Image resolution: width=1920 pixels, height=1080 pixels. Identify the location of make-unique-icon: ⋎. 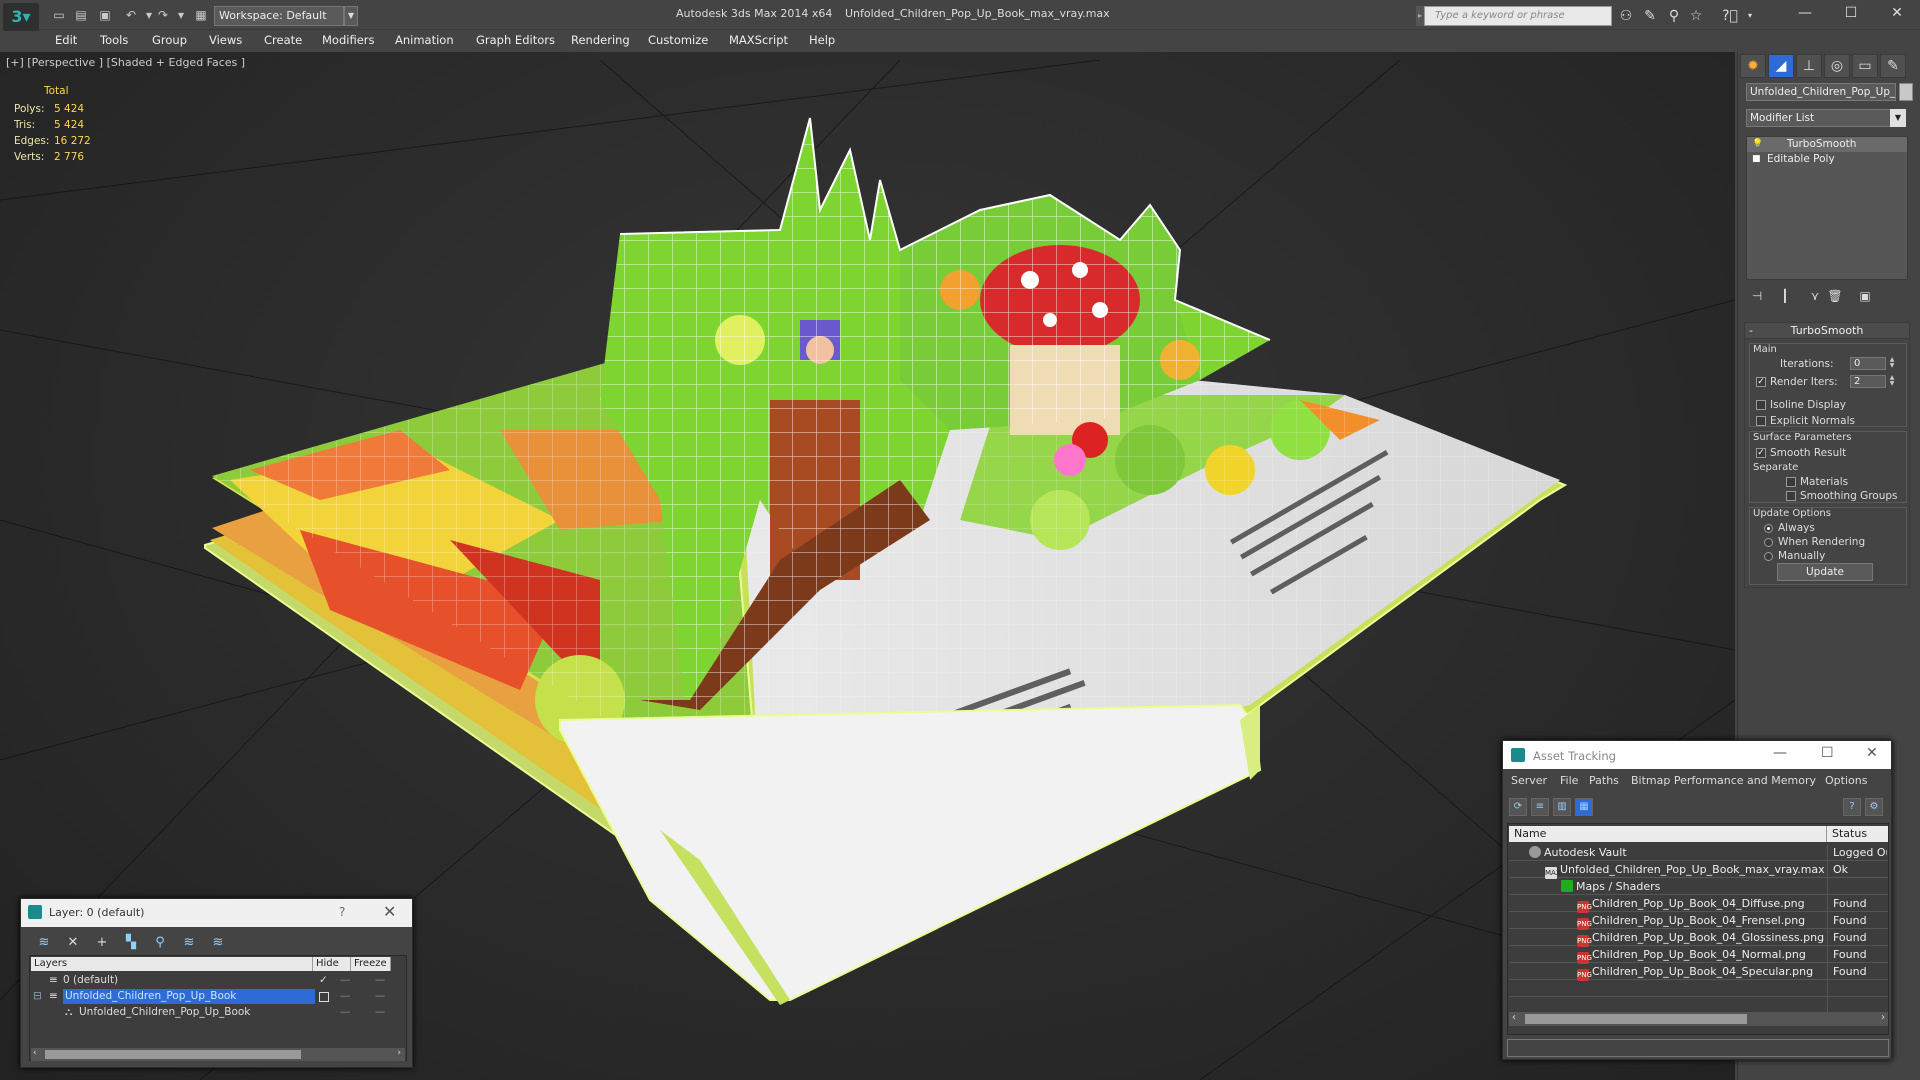
(1815, 296).